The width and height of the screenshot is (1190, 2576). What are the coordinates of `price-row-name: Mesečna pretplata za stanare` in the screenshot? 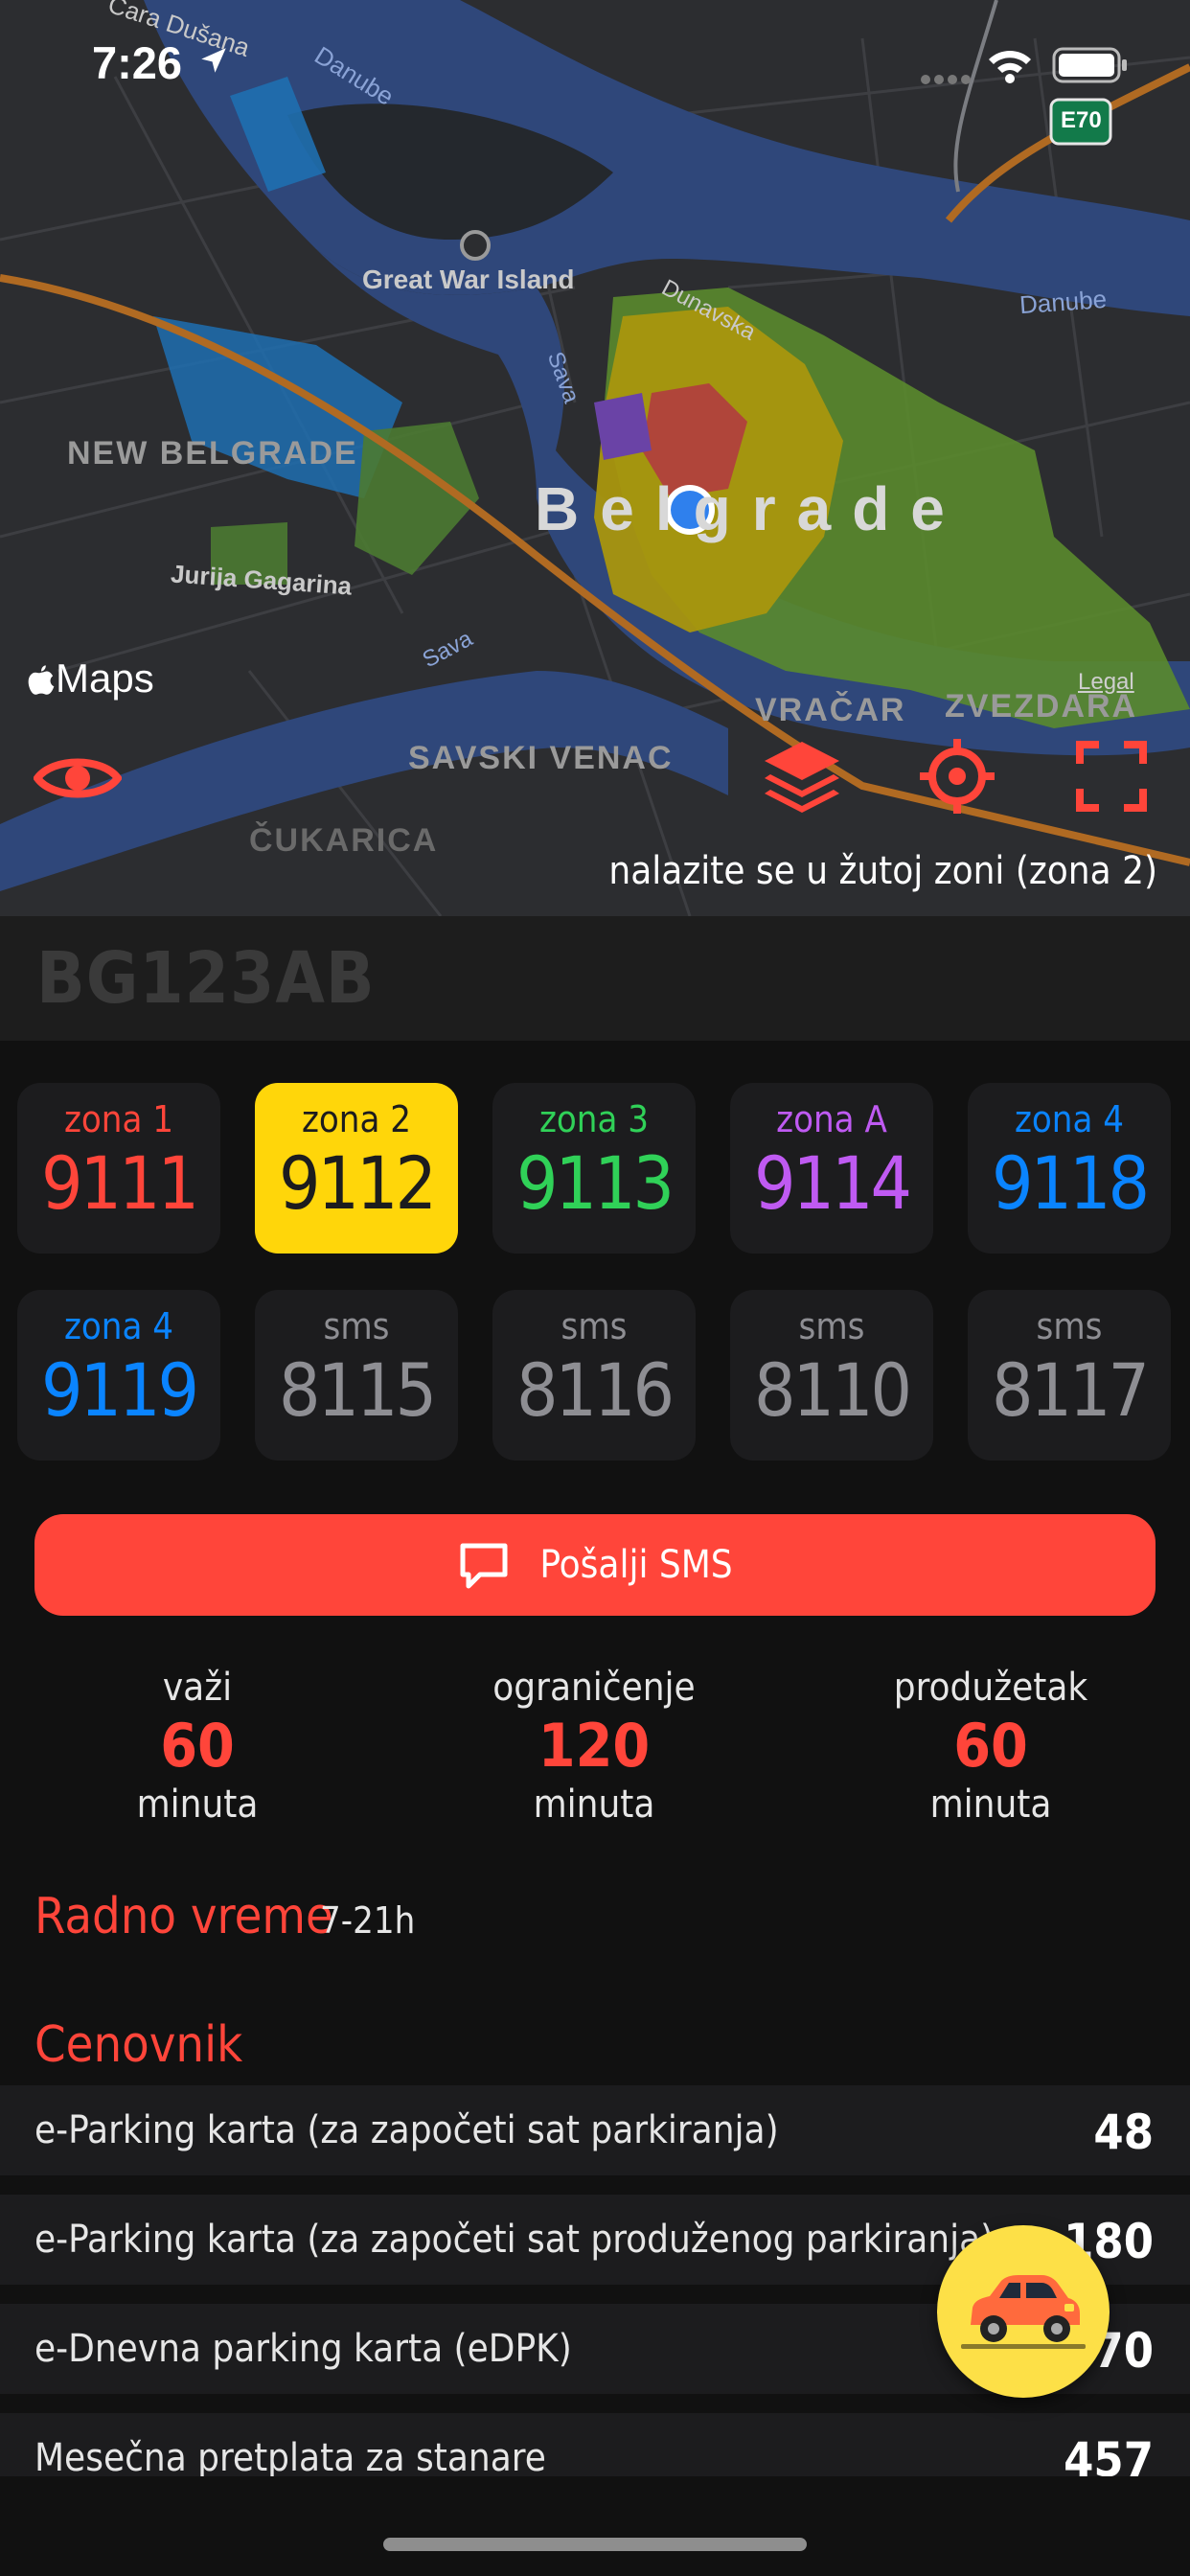 It's located at (290, 2458).